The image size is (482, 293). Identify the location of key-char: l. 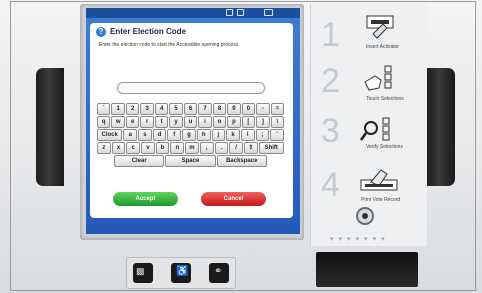
(247, 135).